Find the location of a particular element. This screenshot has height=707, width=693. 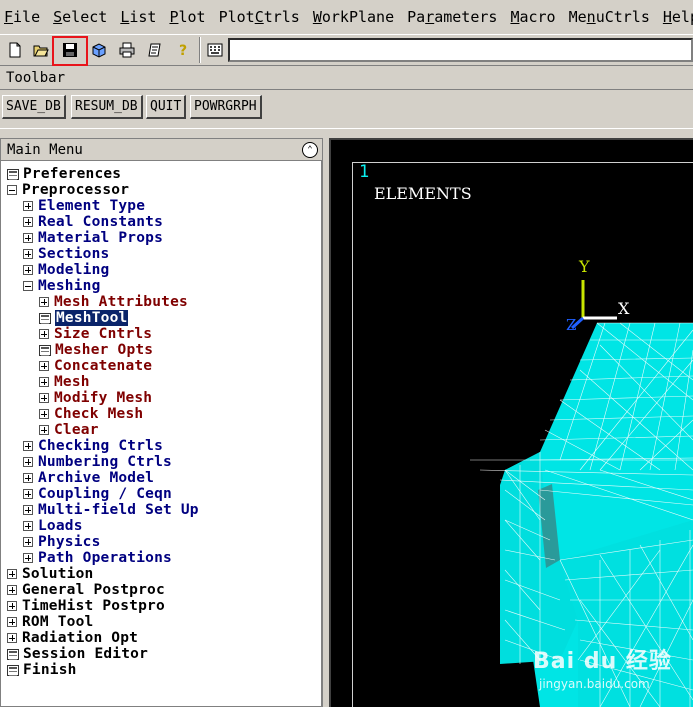

menu-tree-item-check-mesh: Check Mesh is located at coordinates (91, 414).